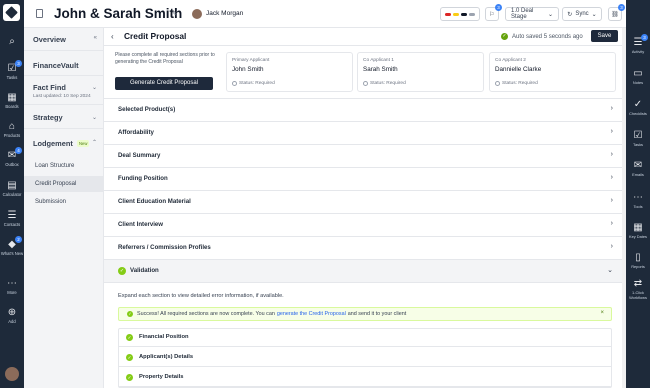 This screenshot has width=650, height=388. I want to click on reports-icon: ▯, so click(638, 257).